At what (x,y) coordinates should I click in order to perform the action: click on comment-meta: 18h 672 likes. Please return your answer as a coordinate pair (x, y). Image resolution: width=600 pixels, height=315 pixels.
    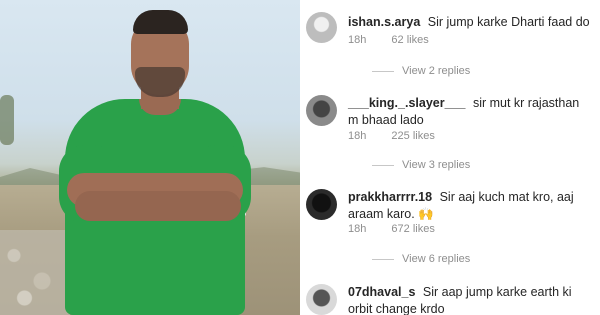
    Looking at the image, I should click on (402, 229).